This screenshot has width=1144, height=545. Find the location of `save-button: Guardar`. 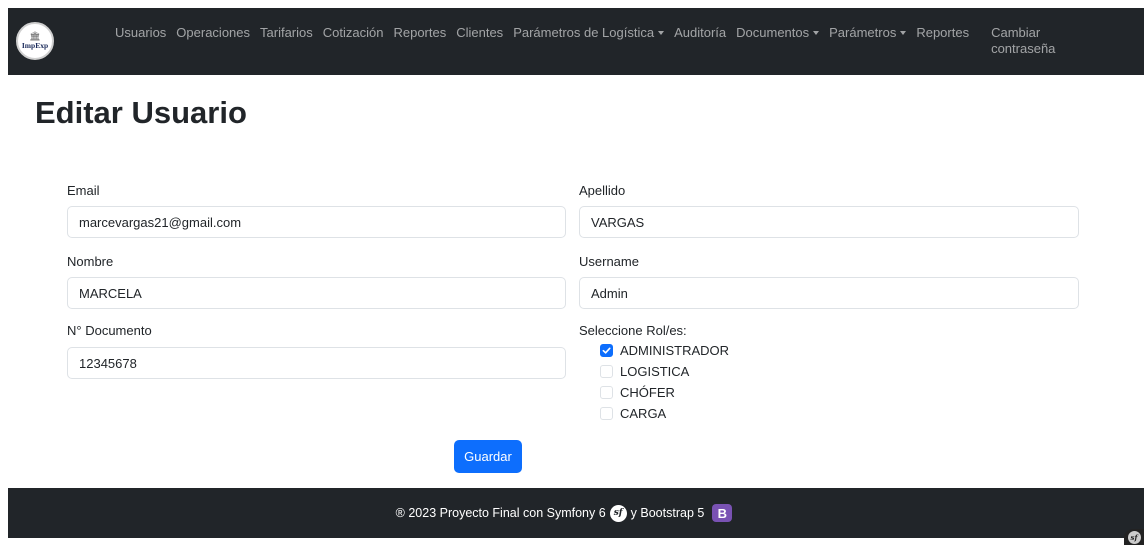

save-button: Guardar is located at coordinates (488, 456).